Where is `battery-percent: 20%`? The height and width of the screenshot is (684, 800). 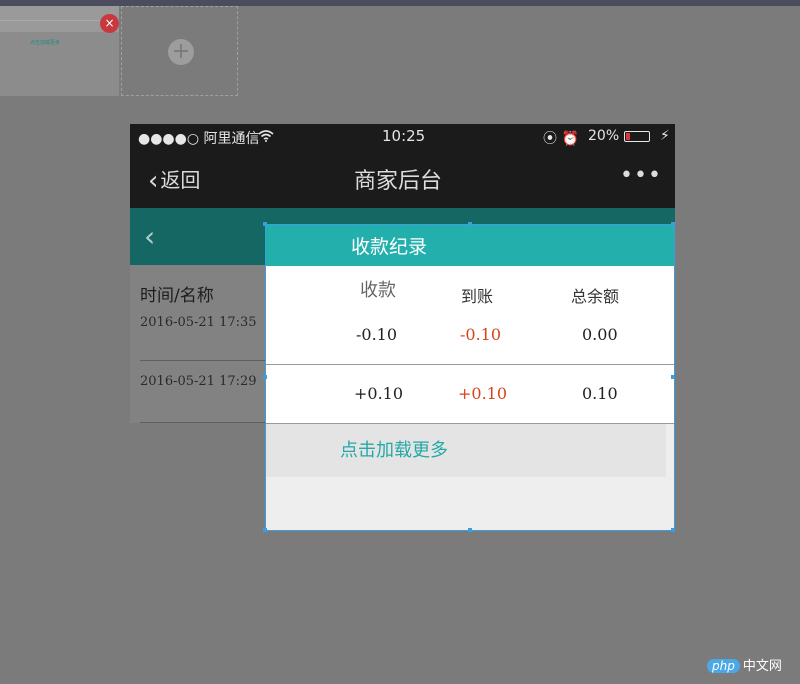
battery-percent: 20% is located at coordinates (604, 136).